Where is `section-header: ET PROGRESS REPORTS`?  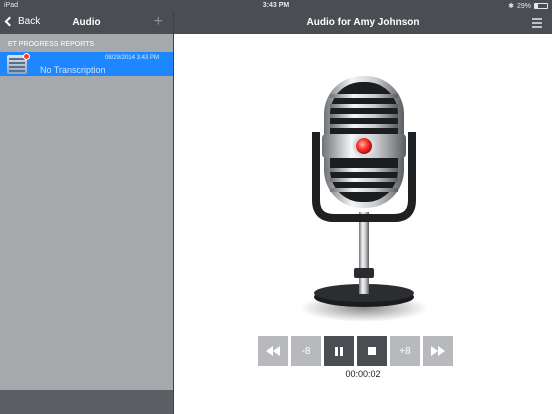 section-header: ET PROGRESS REPORTS is located at coordinates (51, 44).